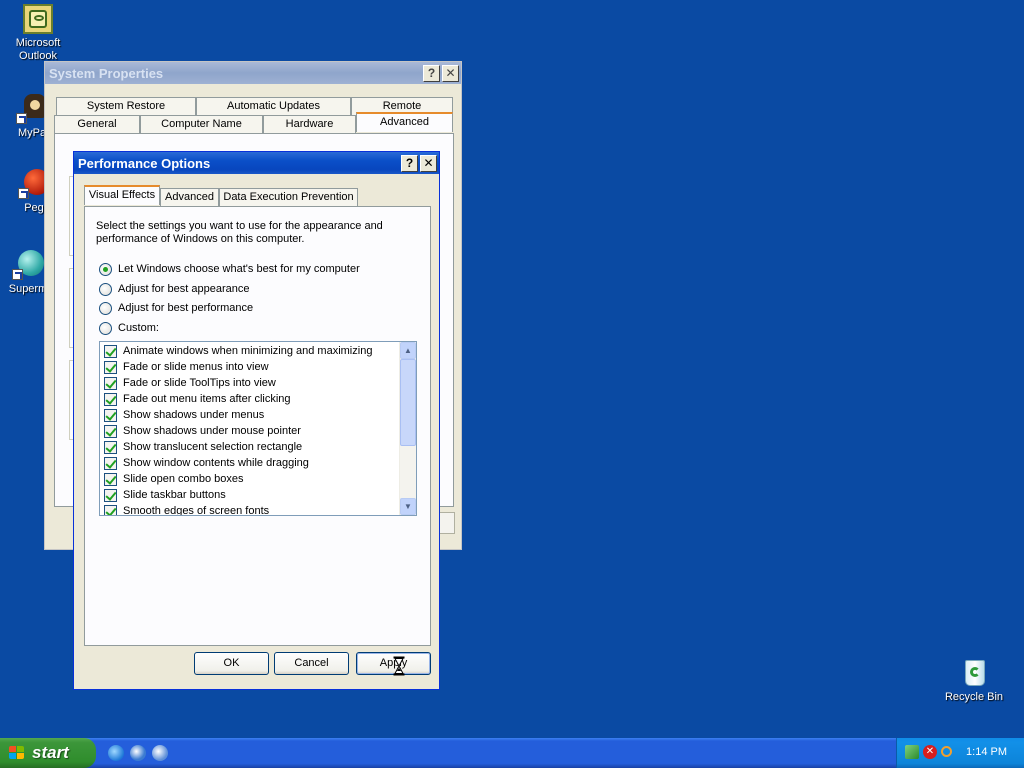 The height and width of the screenshot is (768, 1024). Describe the element at coordinates (249, 495) in the screenshot. I see `list-item: Slide taskbar buttons` at that location.